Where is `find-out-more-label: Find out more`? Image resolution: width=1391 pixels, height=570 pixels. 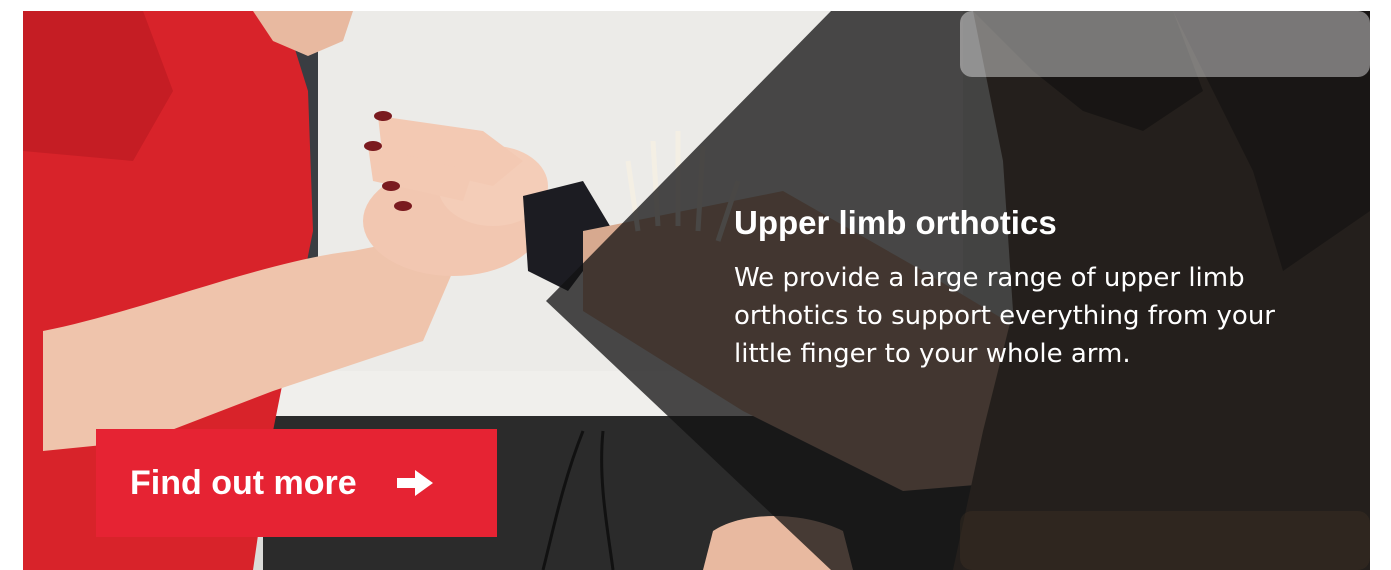 find-out-more-label: Find out more is located at coordinates (243, 482).